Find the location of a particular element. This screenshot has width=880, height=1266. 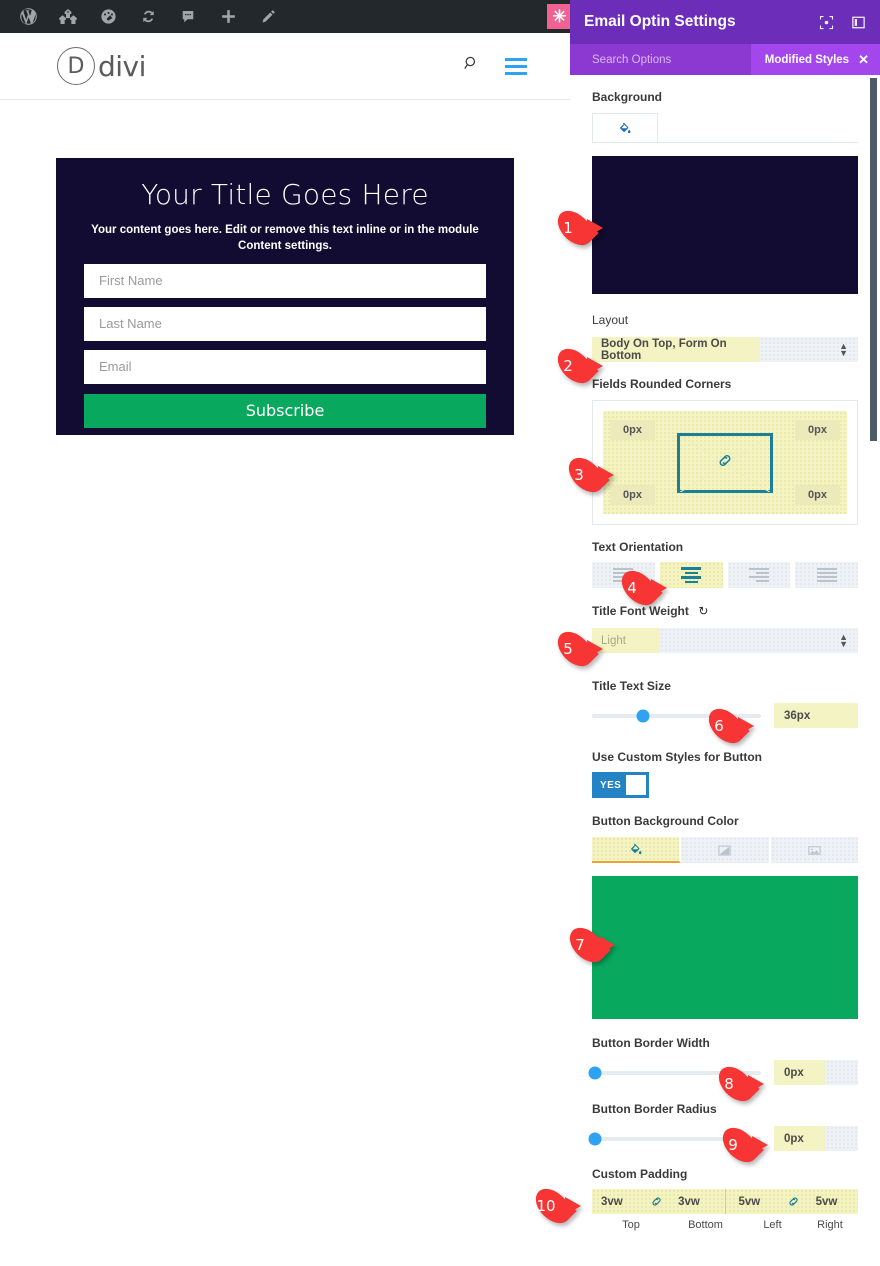

padding-left-label: Left is located at coordinates (772, 1225).